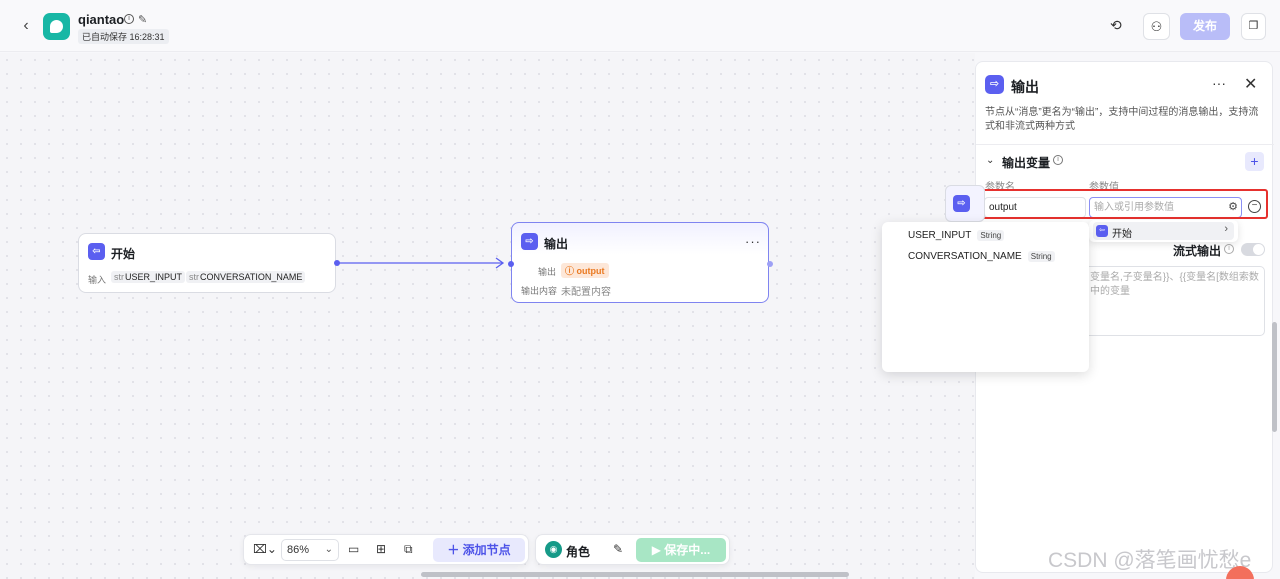 The width and height of the screenshot is (1280, 579). What do you see at coordinates (408, 549) in the screenshot?
I see `minimap-icon: ⧉` at bounding box center [408, 549].